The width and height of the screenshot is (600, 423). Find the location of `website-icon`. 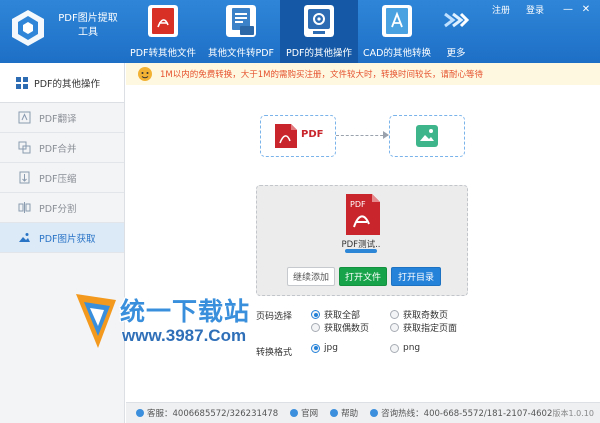

website-icon is located at coordinates (294, 413).